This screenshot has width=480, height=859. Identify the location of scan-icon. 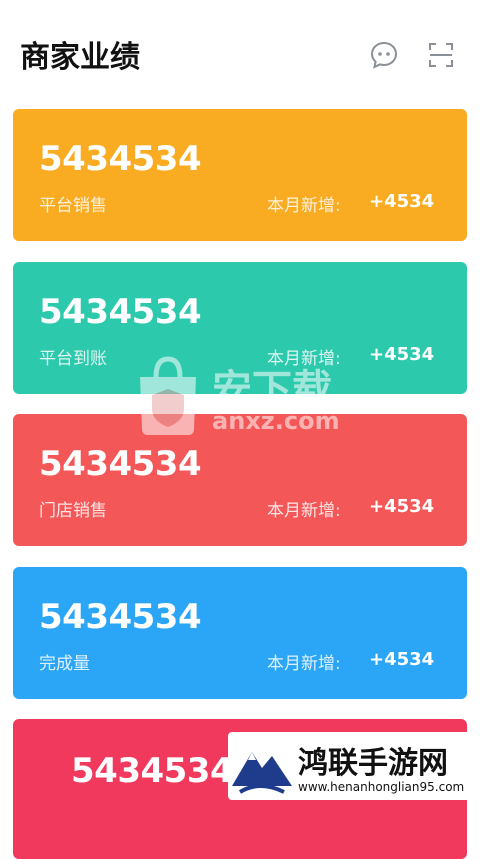
(441, 55).